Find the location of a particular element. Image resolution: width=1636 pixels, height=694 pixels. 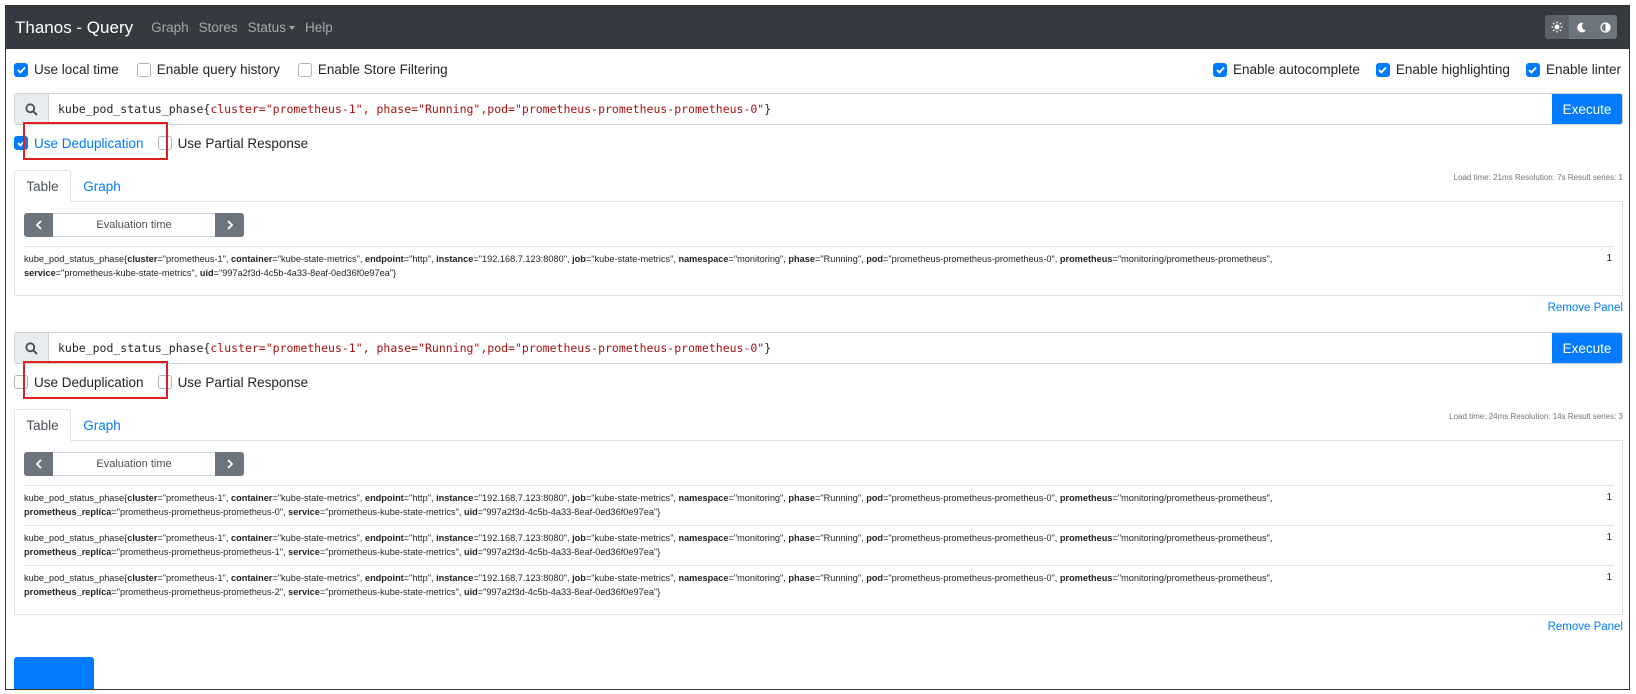

label-text: ="prometheus-prometheus-prometheus-1", is located at coordinates (200, 552).